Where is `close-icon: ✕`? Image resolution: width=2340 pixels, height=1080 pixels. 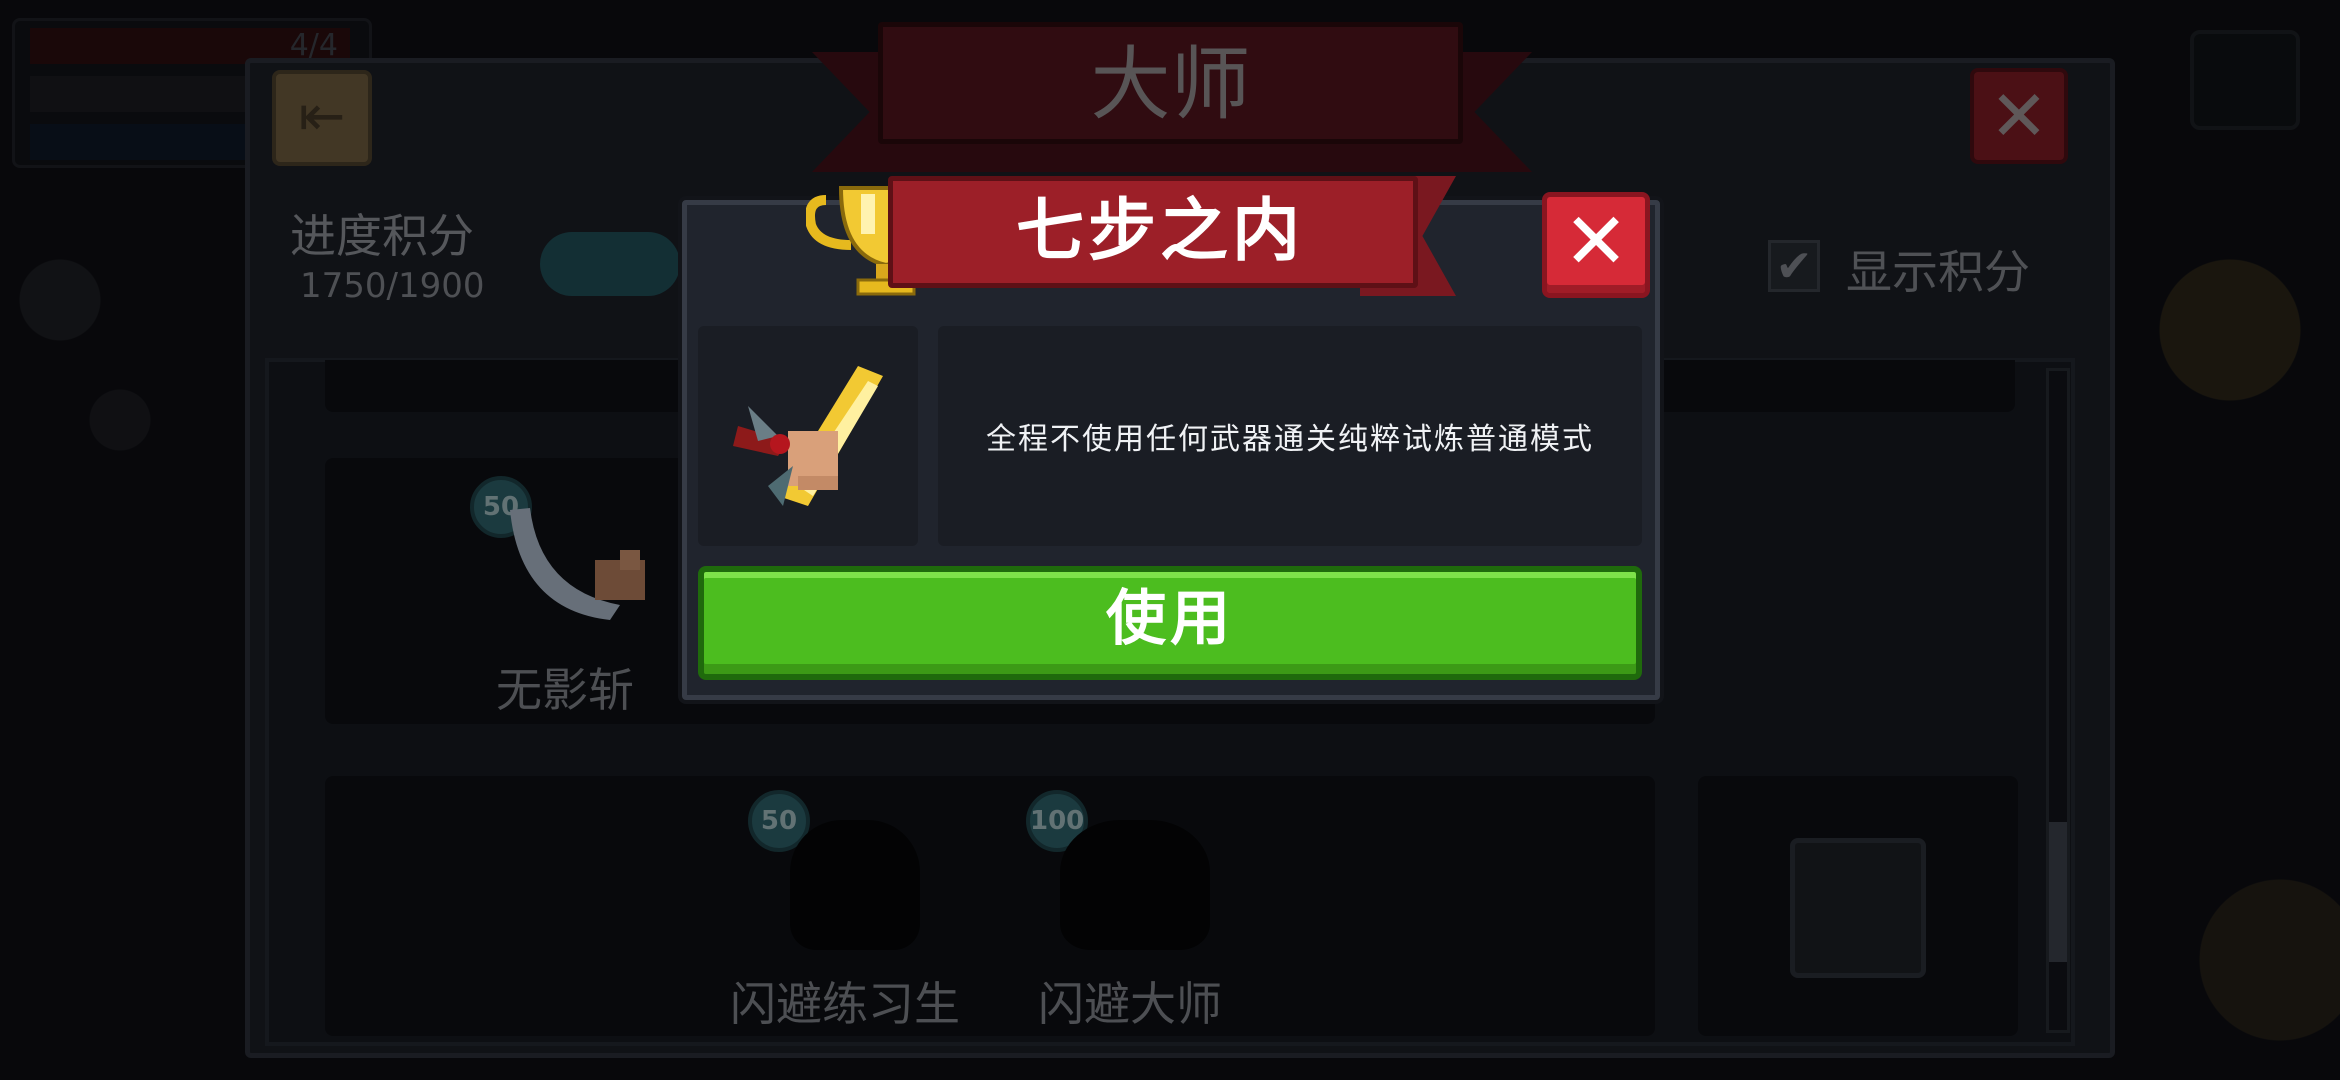
close-icon: ✕ is located at coordinates (1596, 242).